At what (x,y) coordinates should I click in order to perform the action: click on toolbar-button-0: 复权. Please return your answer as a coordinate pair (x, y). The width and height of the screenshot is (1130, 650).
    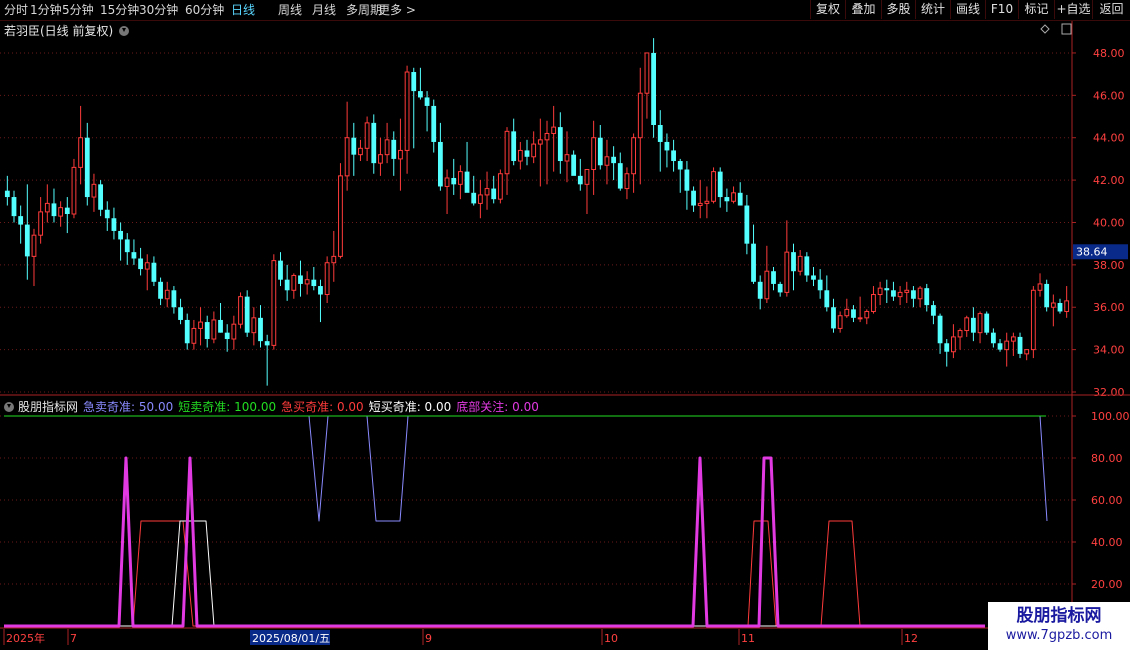
    Looking at the image, I should click on (827, 9).